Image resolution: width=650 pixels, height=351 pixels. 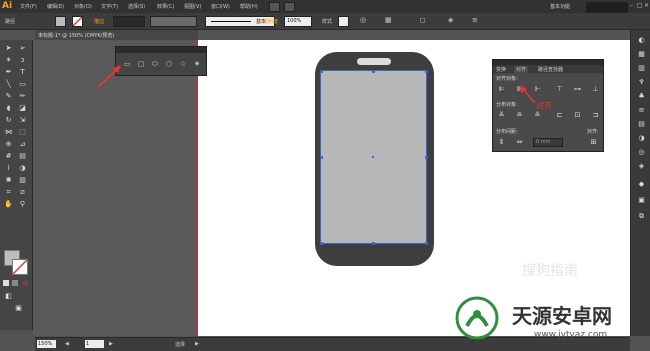 What do you see at coordinates (22, 192) in the screenshot?
I see `slice-tool-icon: ⧄` at bounding box center [22, 192].